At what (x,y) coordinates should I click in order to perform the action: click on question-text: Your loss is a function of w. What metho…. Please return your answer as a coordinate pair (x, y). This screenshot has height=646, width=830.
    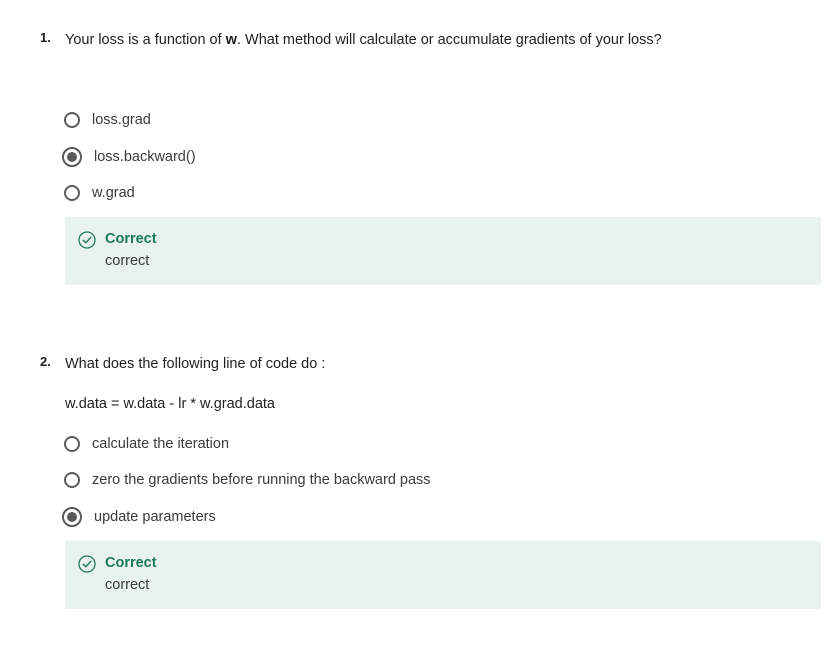
    Looking at the image, I should click on (363, 40).